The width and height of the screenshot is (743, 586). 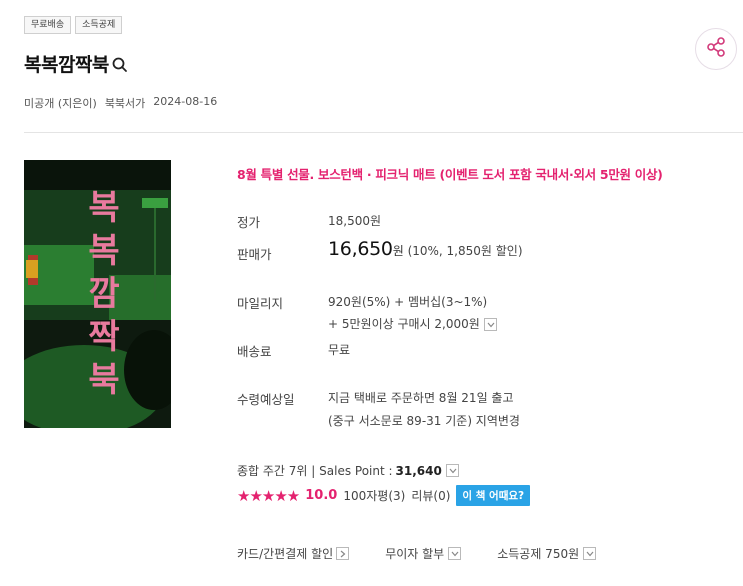 I want to click on star-icon: ★★★★★, so click(x=268, y=495).